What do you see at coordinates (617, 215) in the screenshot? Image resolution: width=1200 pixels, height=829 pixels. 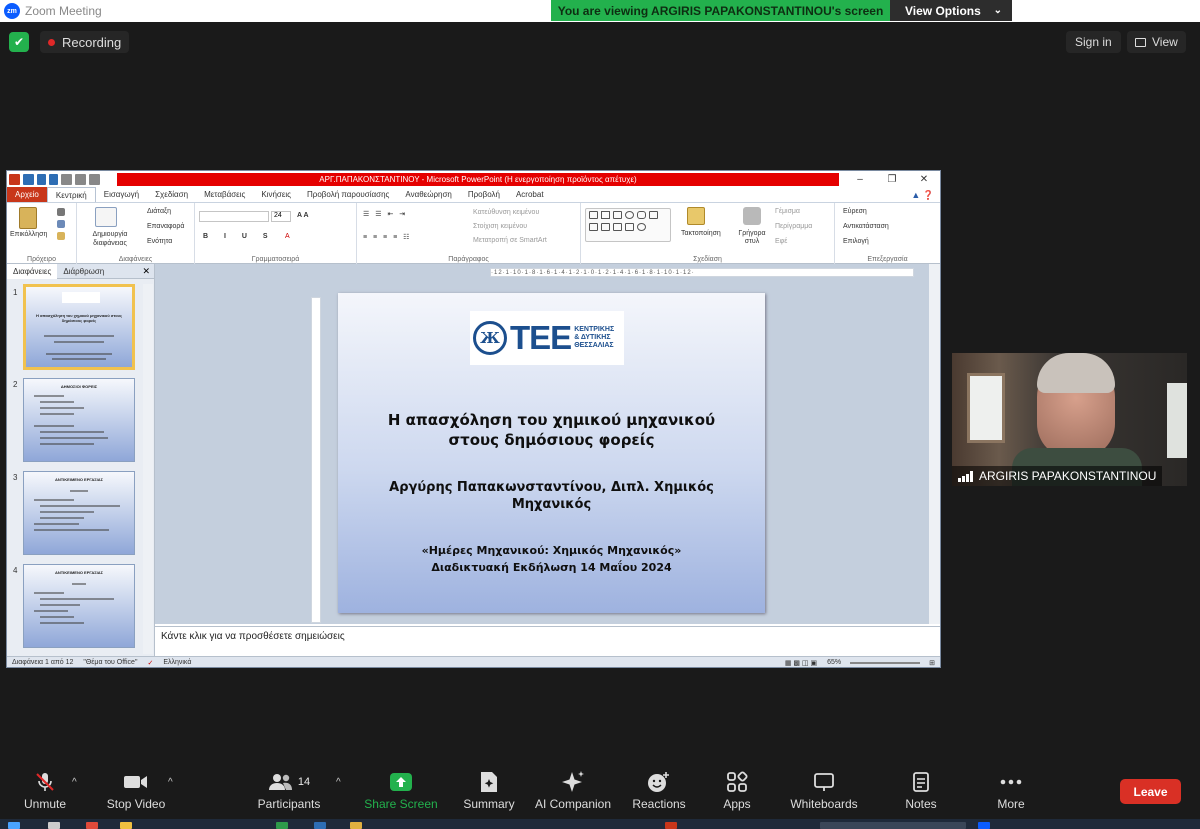 I see `rect-shape-icon` at bounding box center [617, 215].